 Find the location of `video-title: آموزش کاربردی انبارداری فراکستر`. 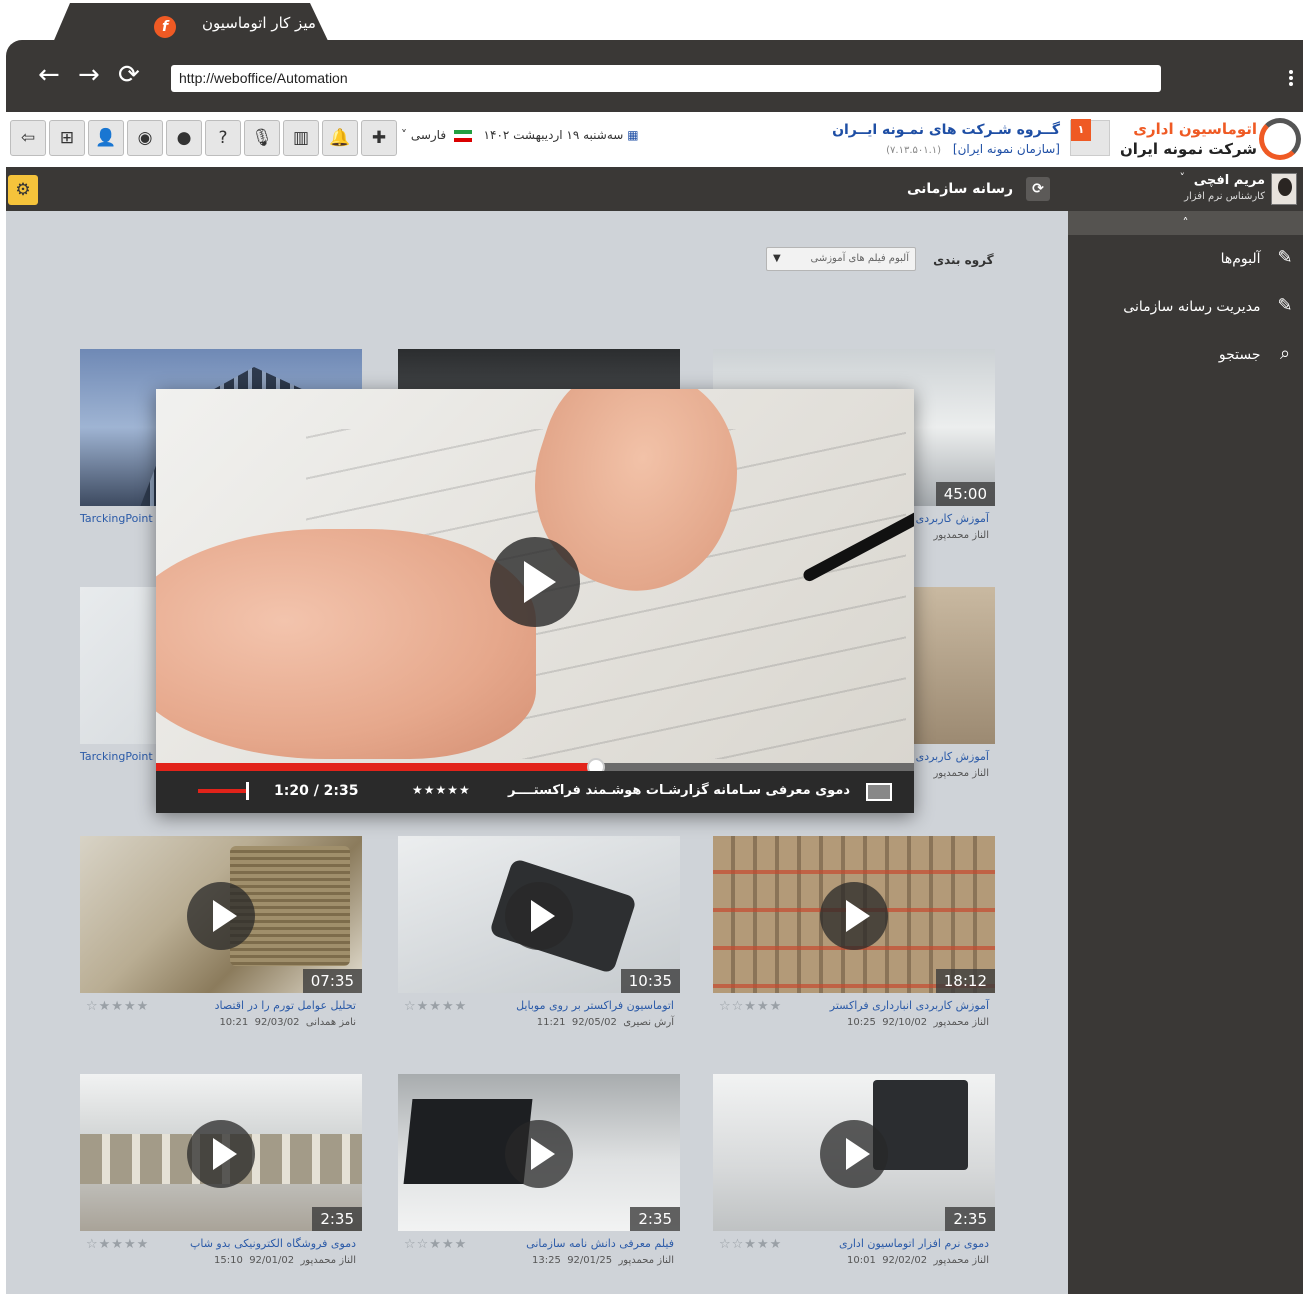

video-title: آموزش کاربردی انبارداری فراکستر is located at coordinates (909, 1005).